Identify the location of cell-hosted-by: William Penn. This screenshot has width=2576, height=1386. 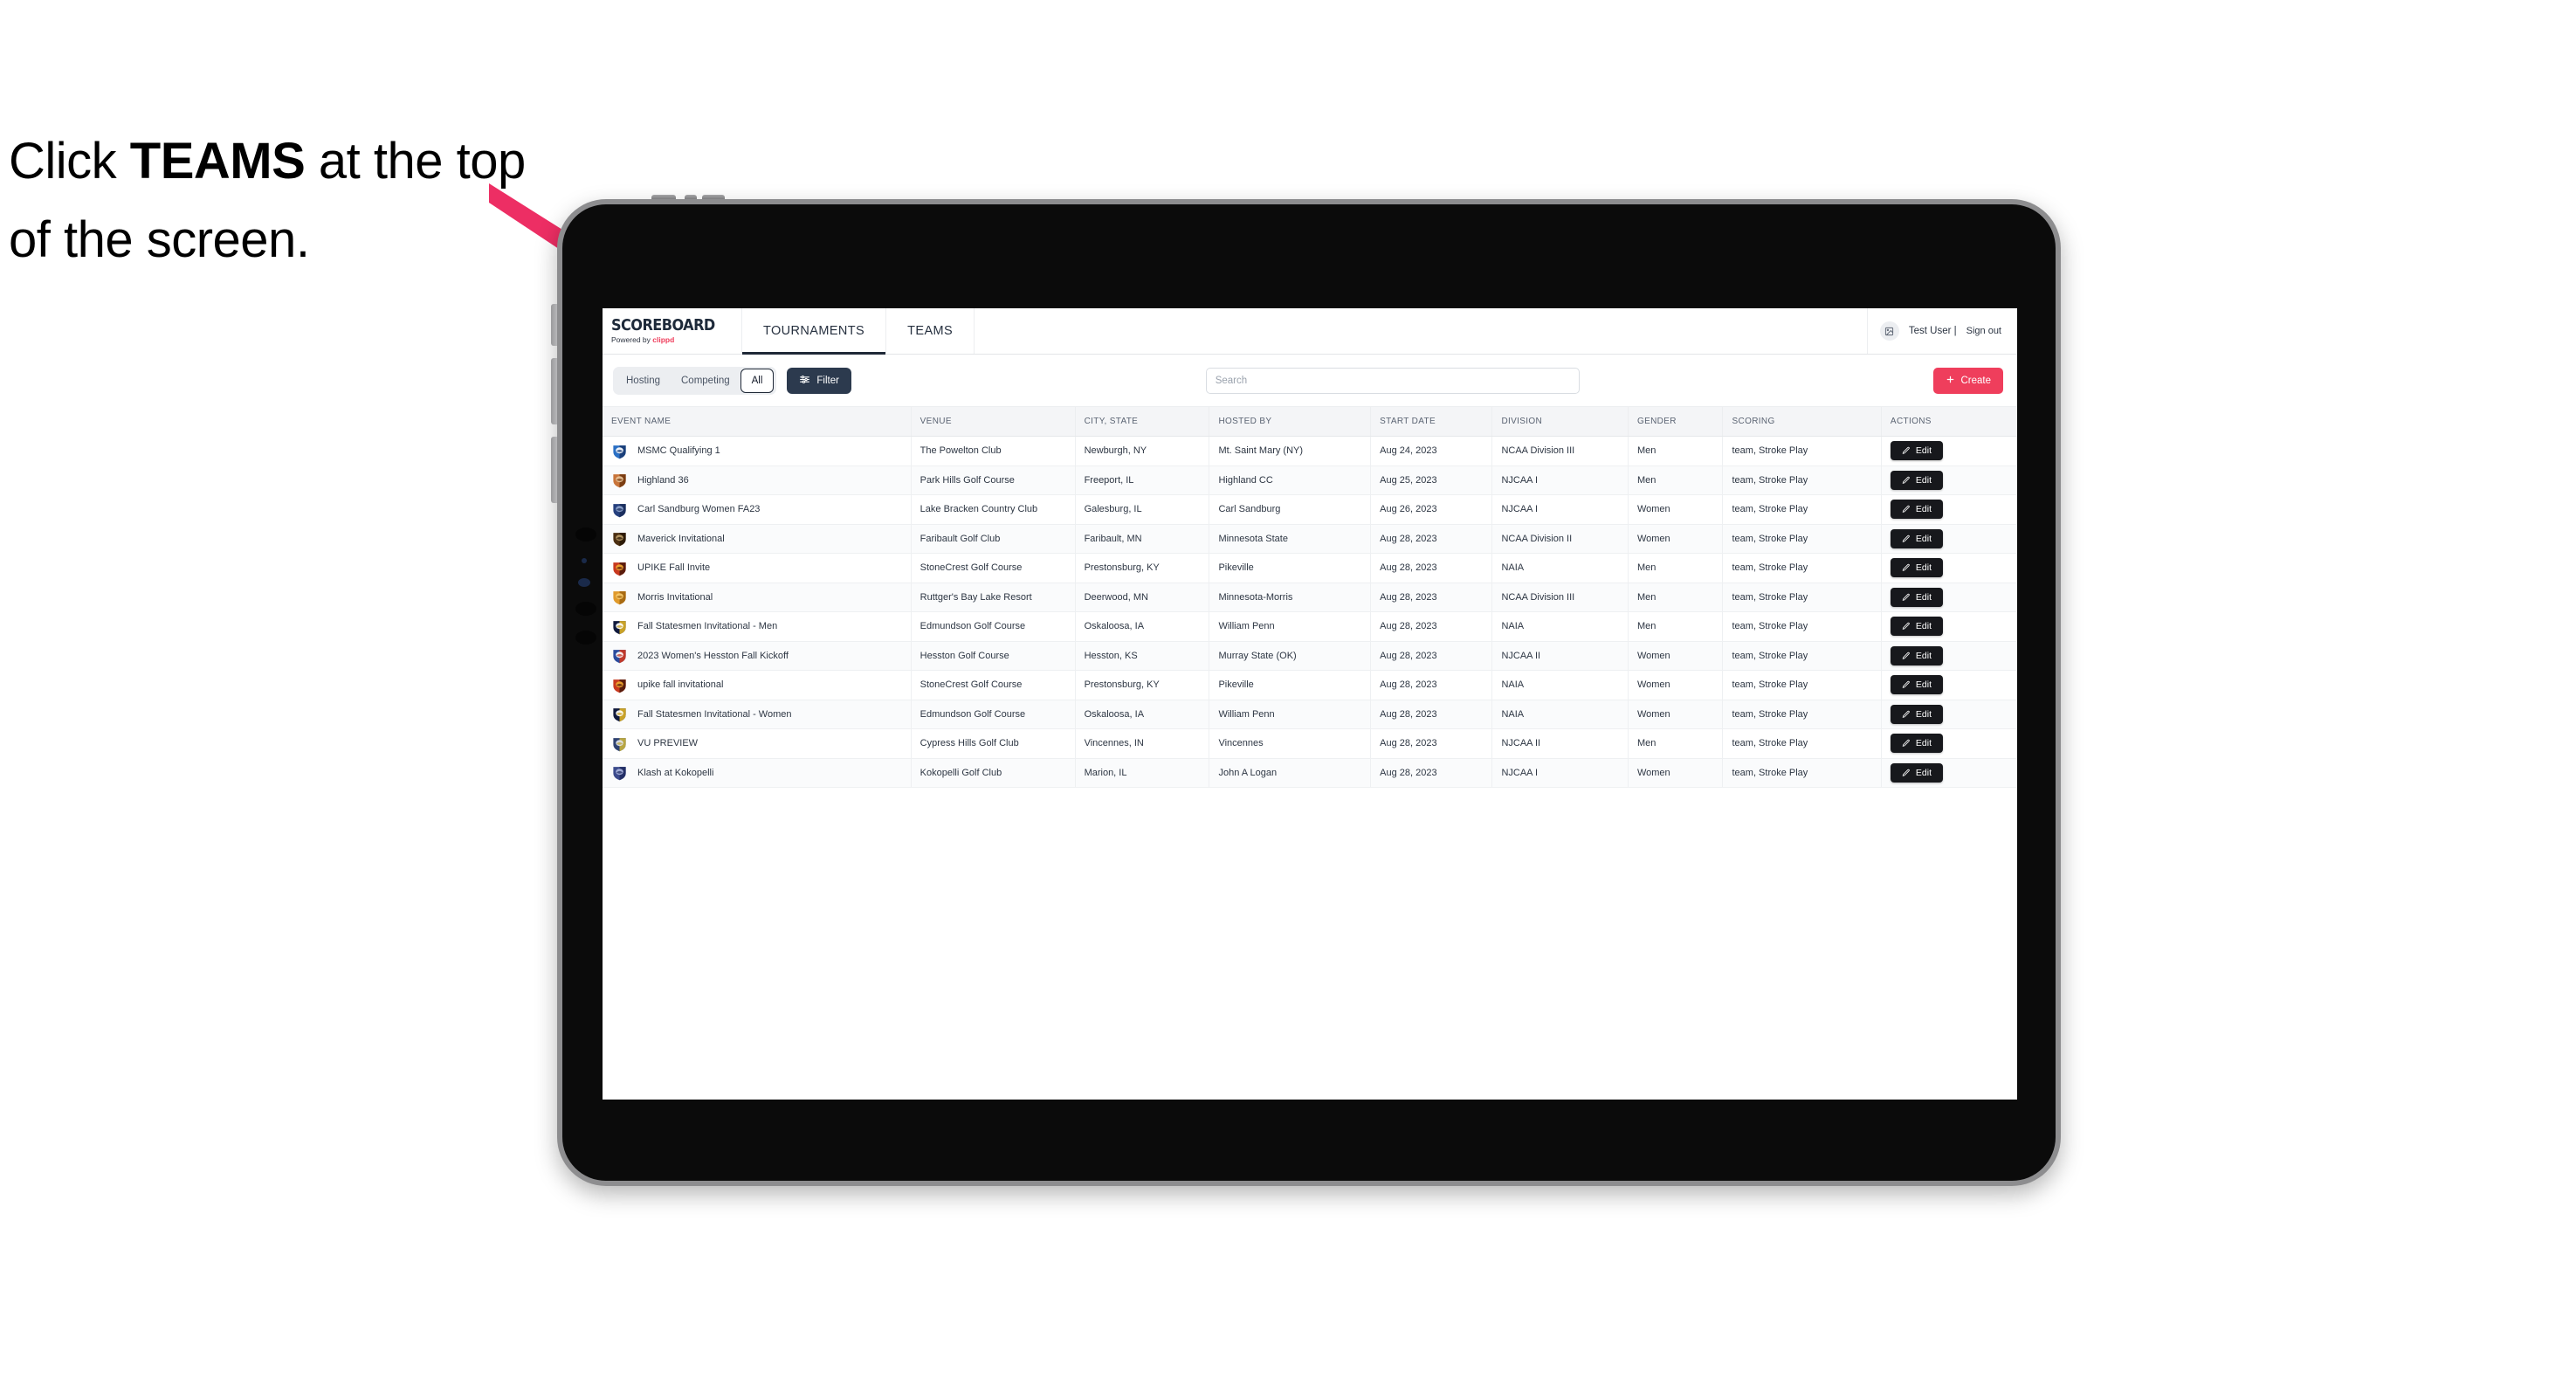
(1290, 626).